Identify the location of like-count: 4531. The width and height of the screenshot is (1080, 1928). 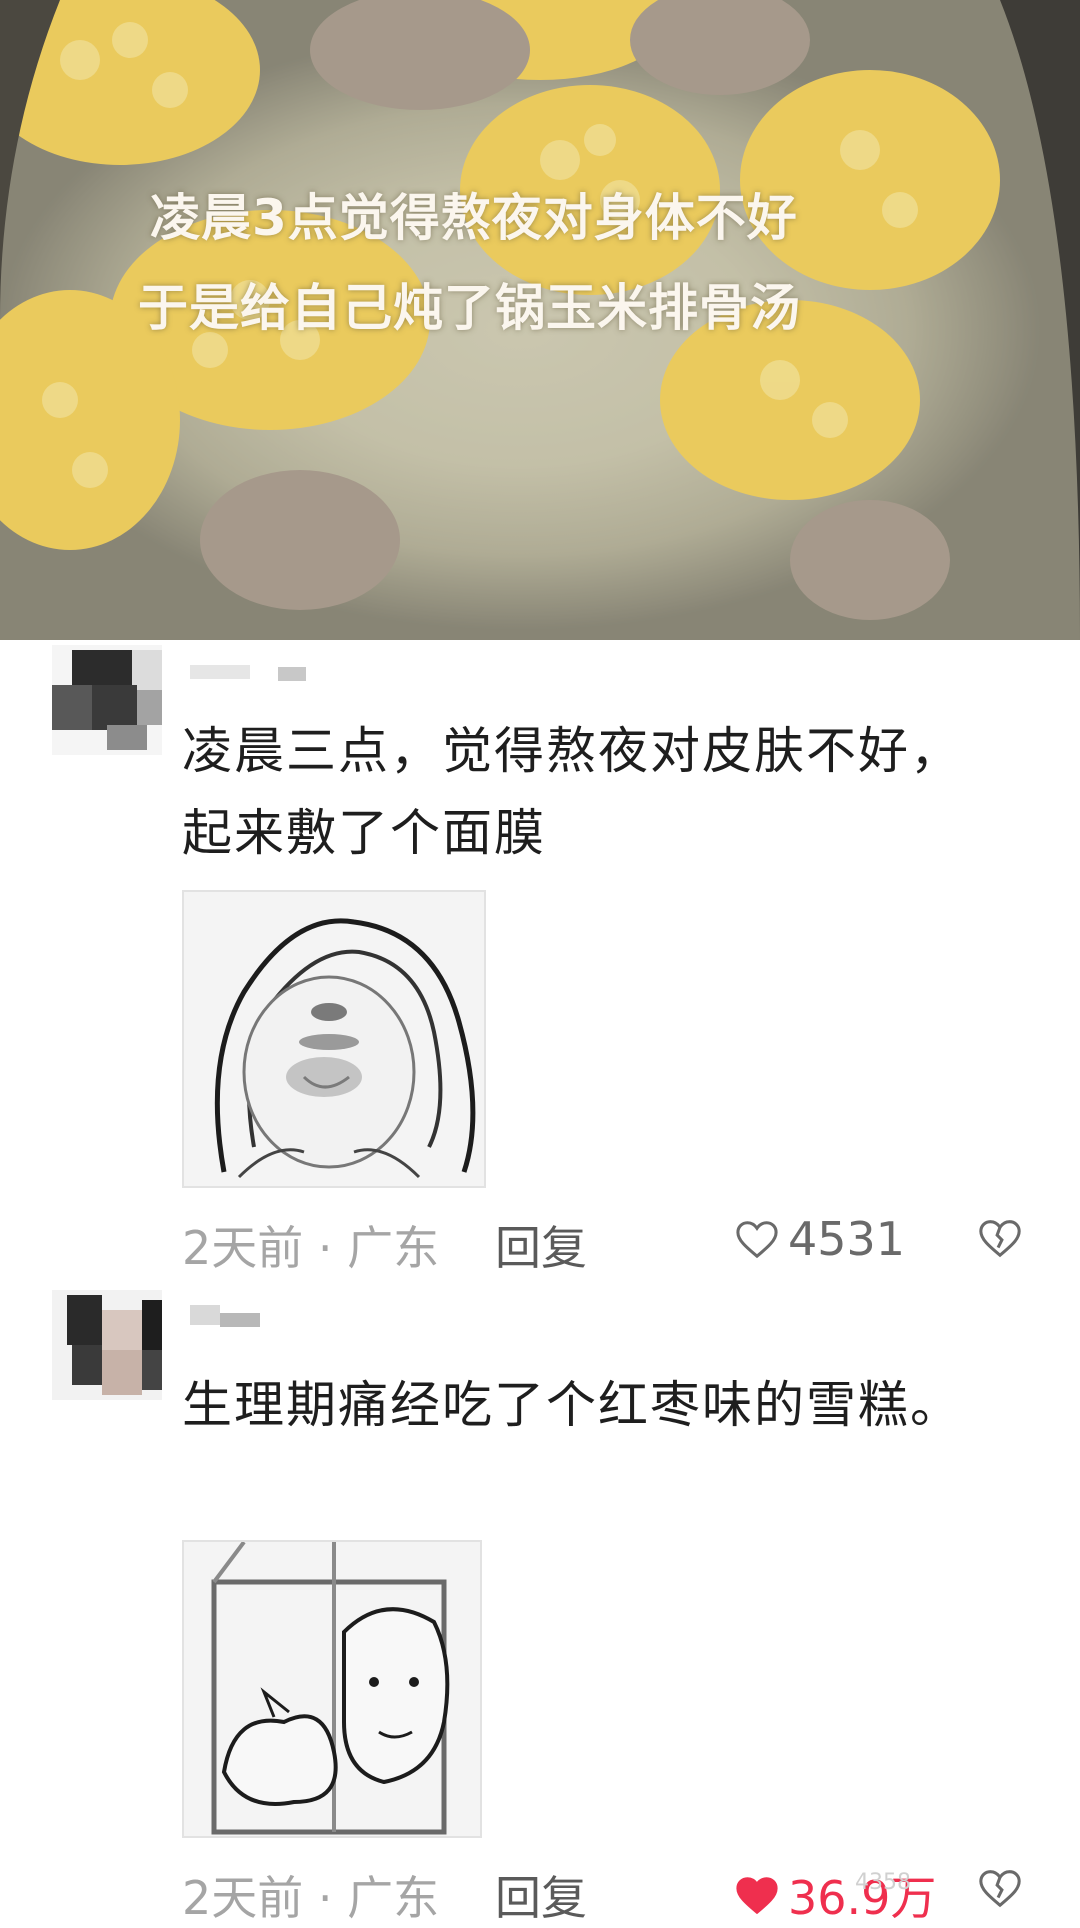
(847, 1239).